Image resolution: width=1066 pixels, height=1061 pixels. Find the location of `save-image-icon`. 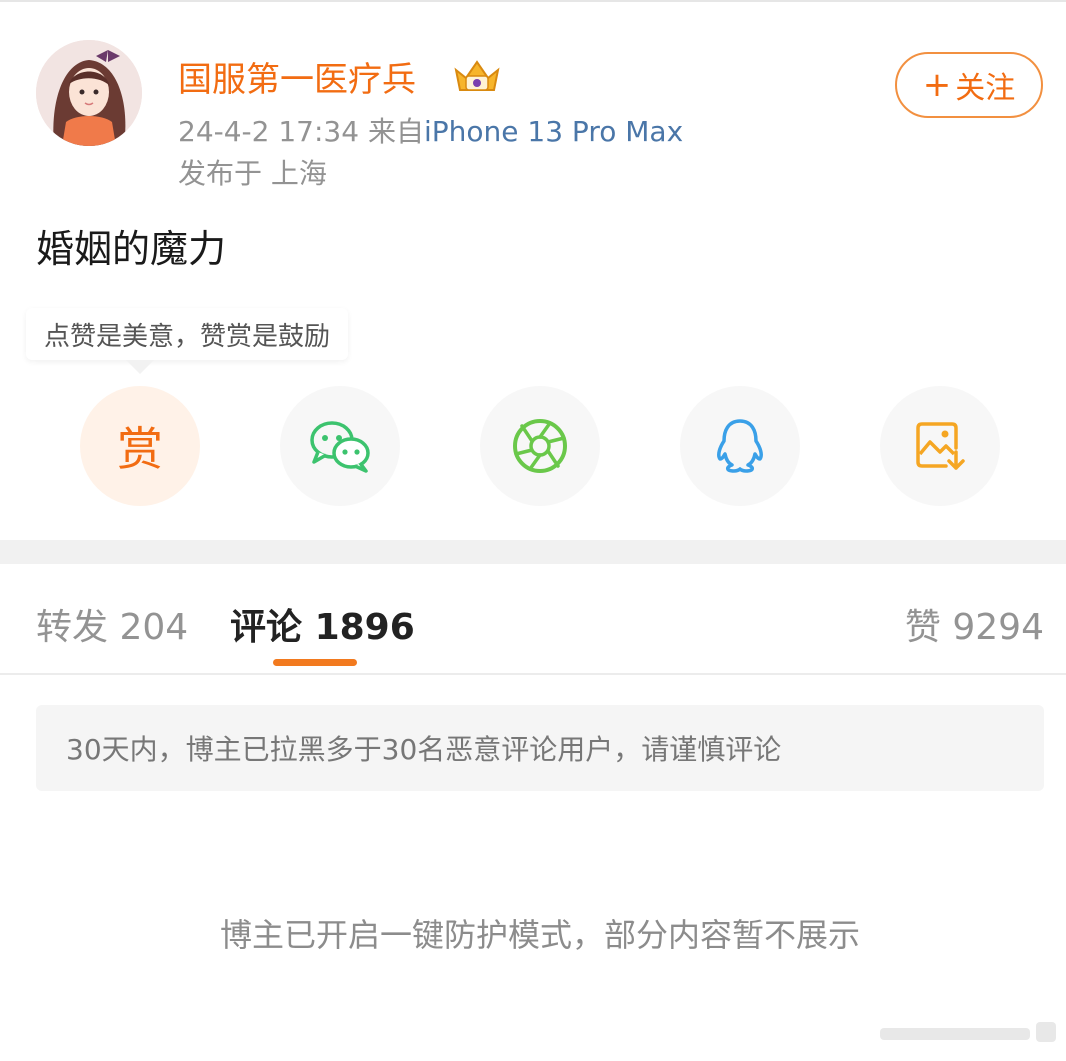

save-image-icon is located at coordinates (940, 446).